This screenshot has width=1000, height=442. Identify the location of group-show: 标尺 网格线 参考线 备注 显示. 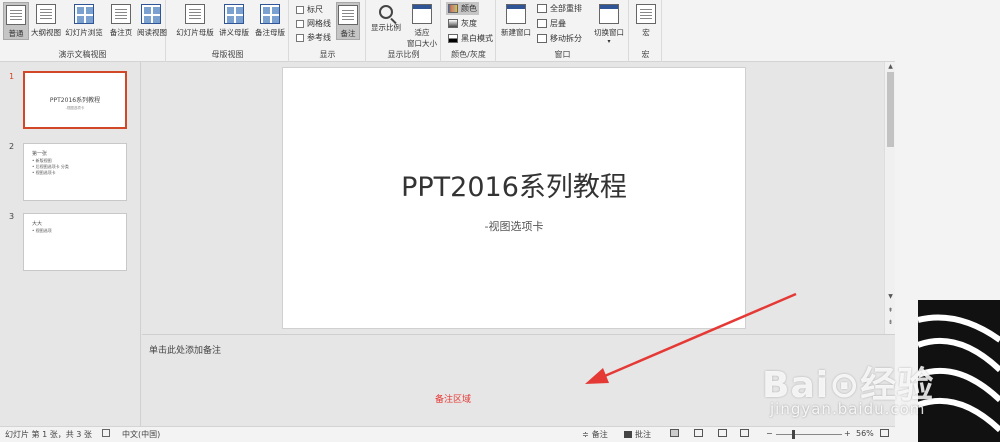
(328, 31).